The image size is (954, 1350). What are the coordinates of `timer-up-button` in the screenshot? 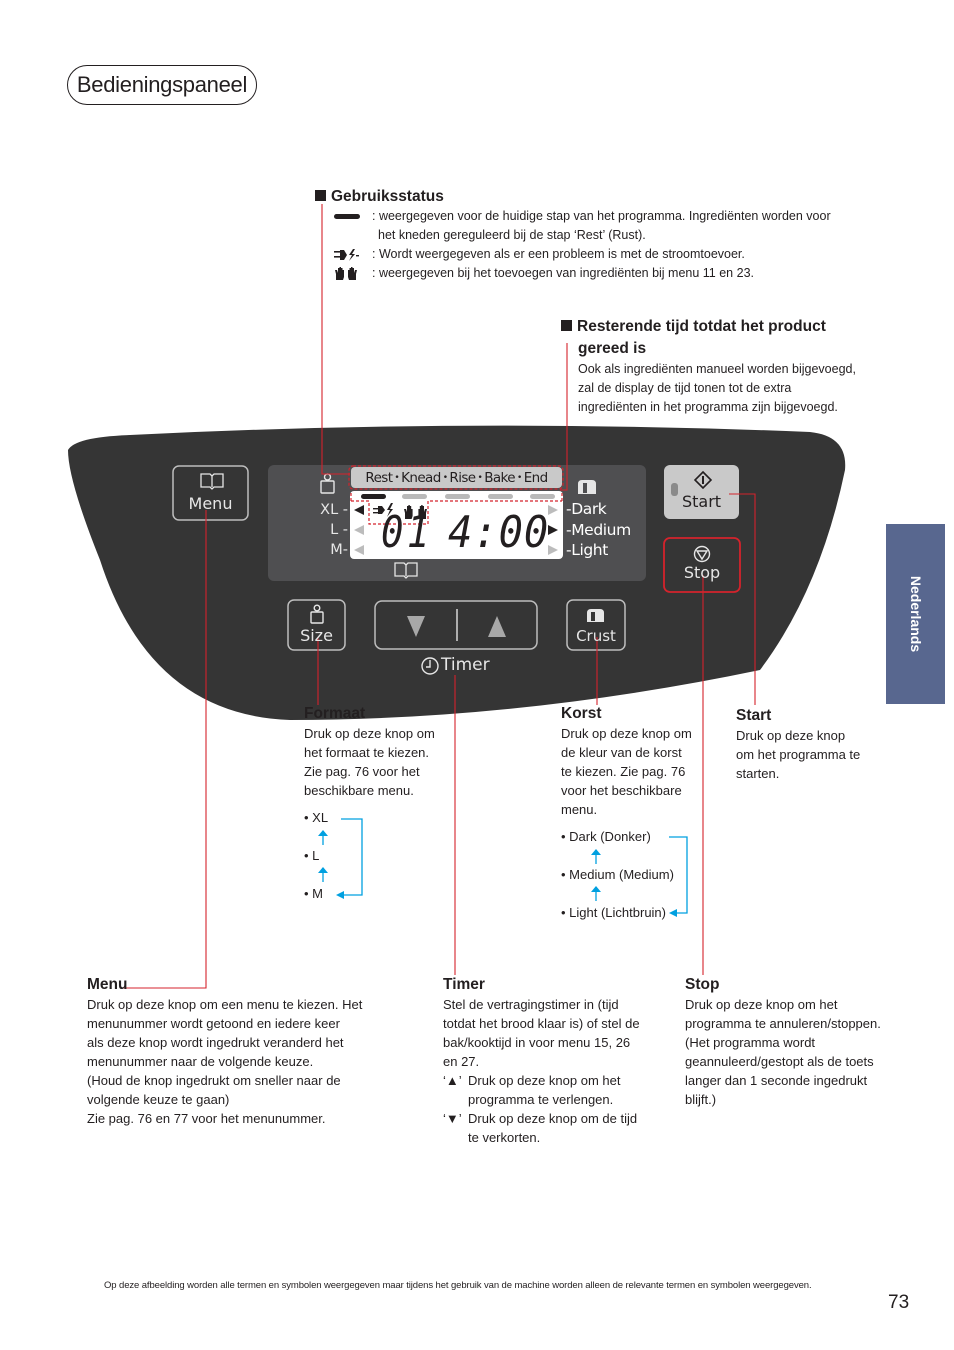 It's located at (497, 625).